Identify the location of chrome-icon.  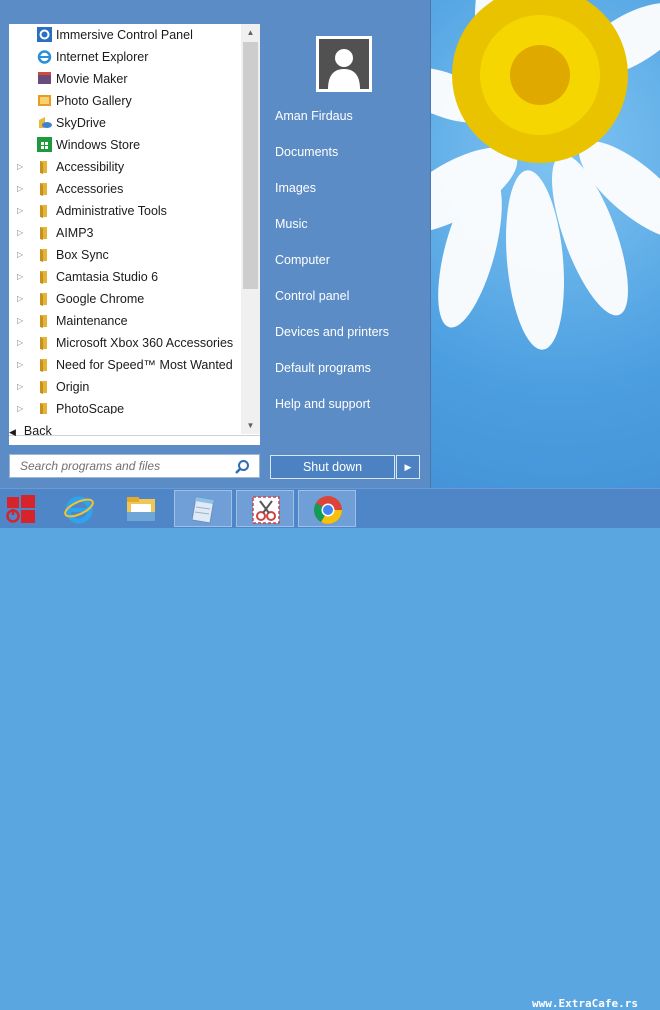
(328, 510).